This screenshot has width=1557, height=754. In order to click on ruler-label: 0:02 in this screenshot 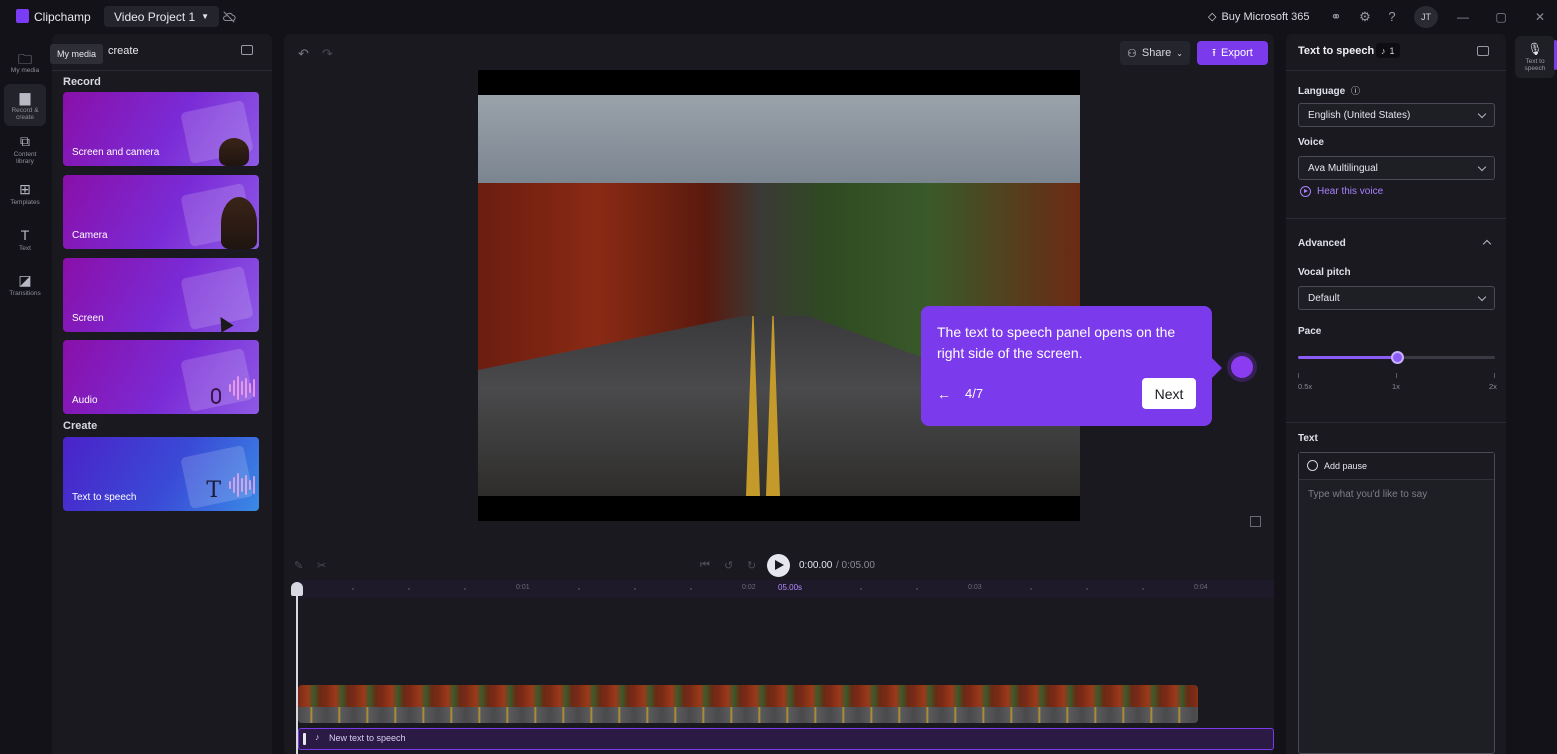, I will do `click(749, 587)`.